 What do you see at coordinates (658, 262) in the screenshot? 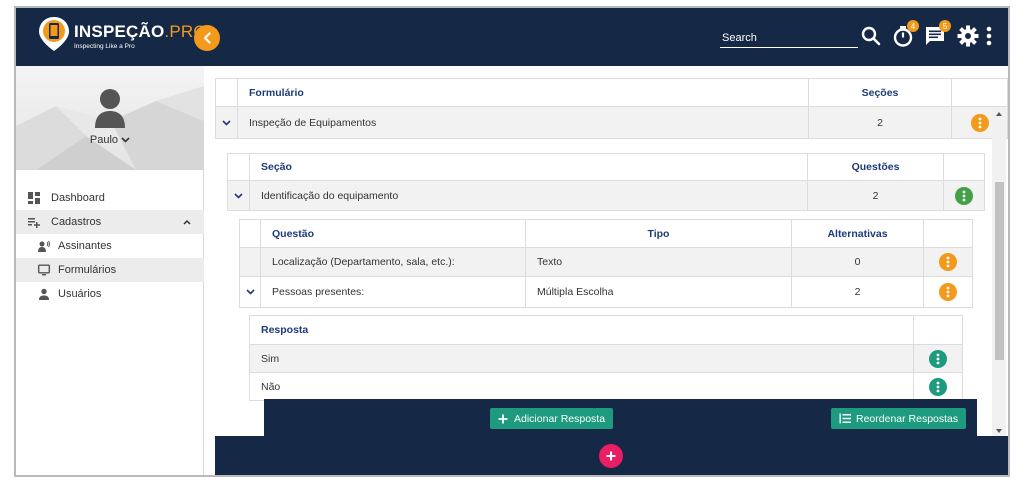
I see `question-type: Texto` at bounding box center [658, 262].